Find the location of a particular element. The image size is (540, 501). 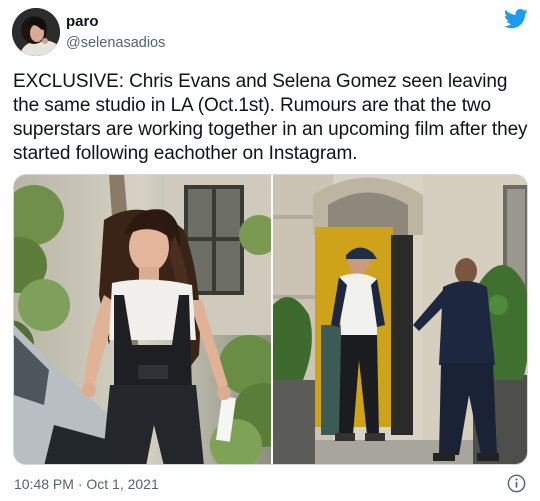

info-icon is located at coordinates (516, 483).